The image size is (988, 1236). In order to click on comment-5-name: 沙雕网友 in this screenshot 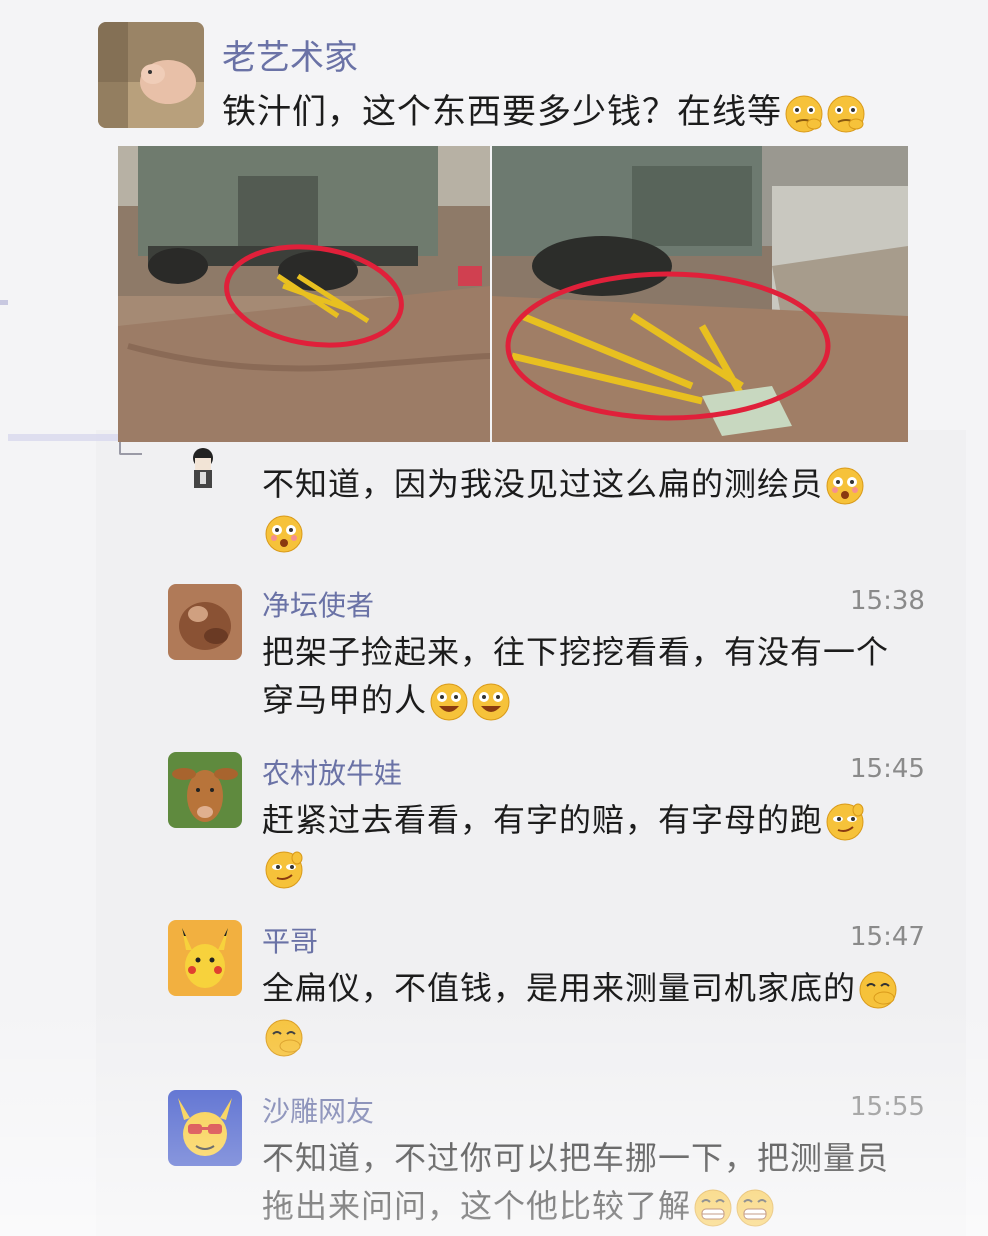, I will do `click(318, 1110)`.